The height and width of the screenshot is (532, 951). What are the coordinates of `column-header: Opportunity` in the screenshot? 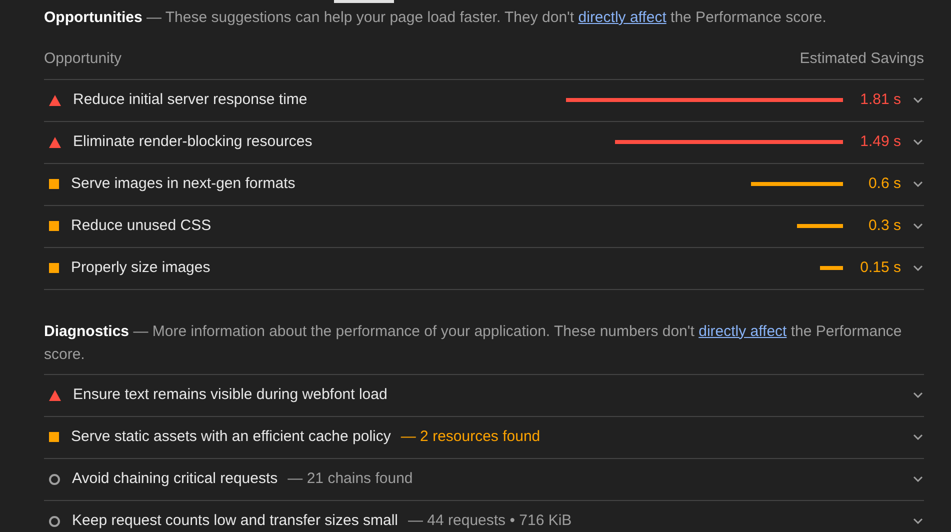 It's located at (83, 59).